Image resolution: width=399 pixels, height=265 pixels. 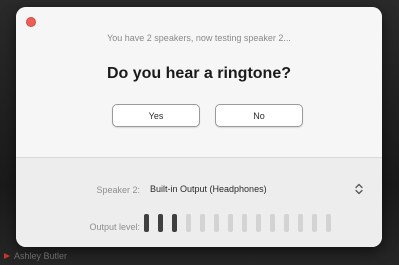 I want to click on chevron-updown-icon, so click(x=359, y=189).